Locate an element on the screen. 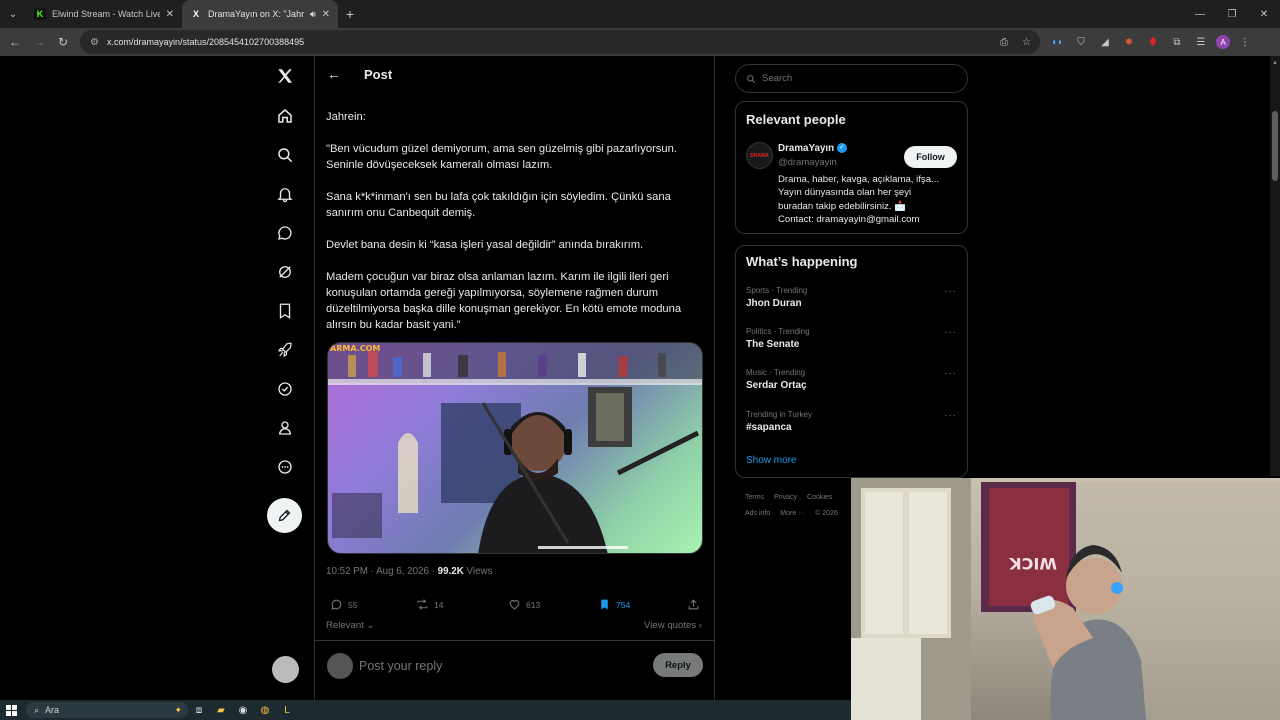 Image resolution: width=1280 pixels, height=720 pixels. bookmark-button: 754 is located at coordinates (614, 604).